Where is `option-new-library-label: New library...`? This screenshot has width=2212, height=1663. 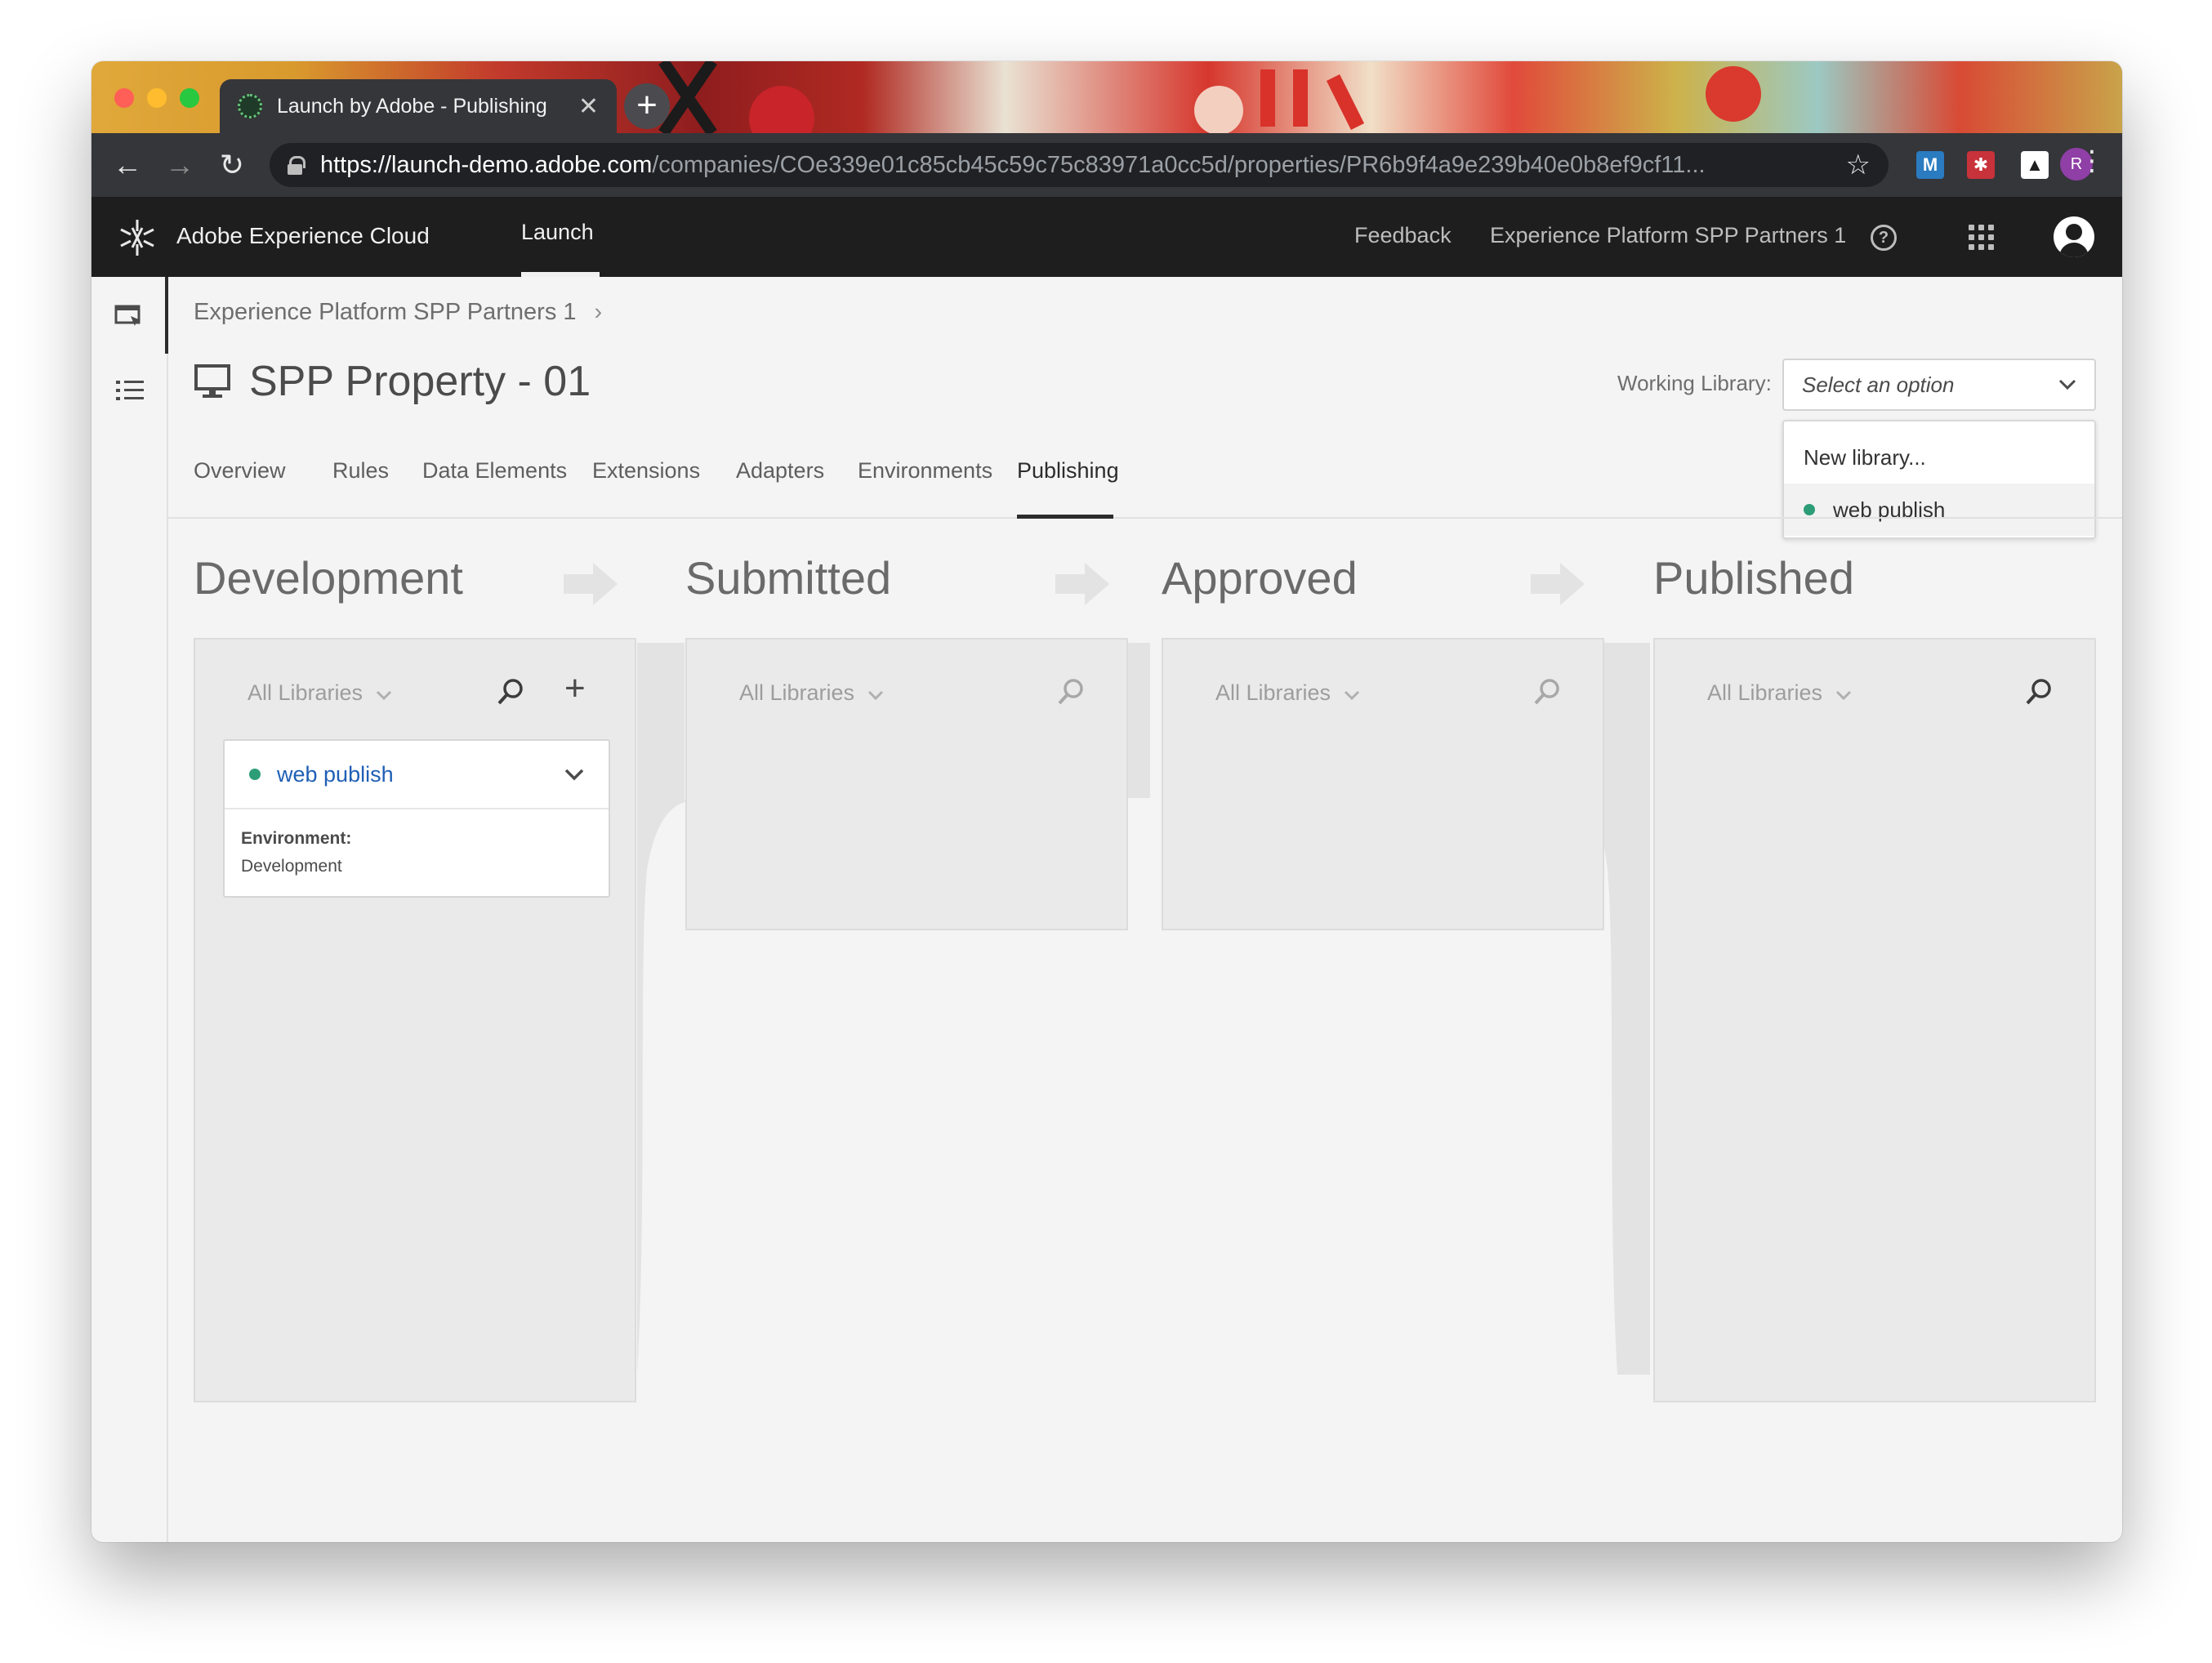
option-new-library-label: New library... is located at coordinates (1865, 457).